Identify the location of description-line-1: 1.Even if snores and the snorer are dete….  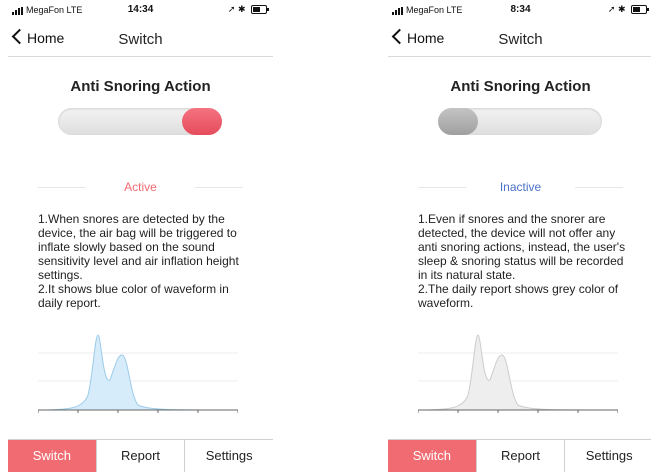
(522, 247).